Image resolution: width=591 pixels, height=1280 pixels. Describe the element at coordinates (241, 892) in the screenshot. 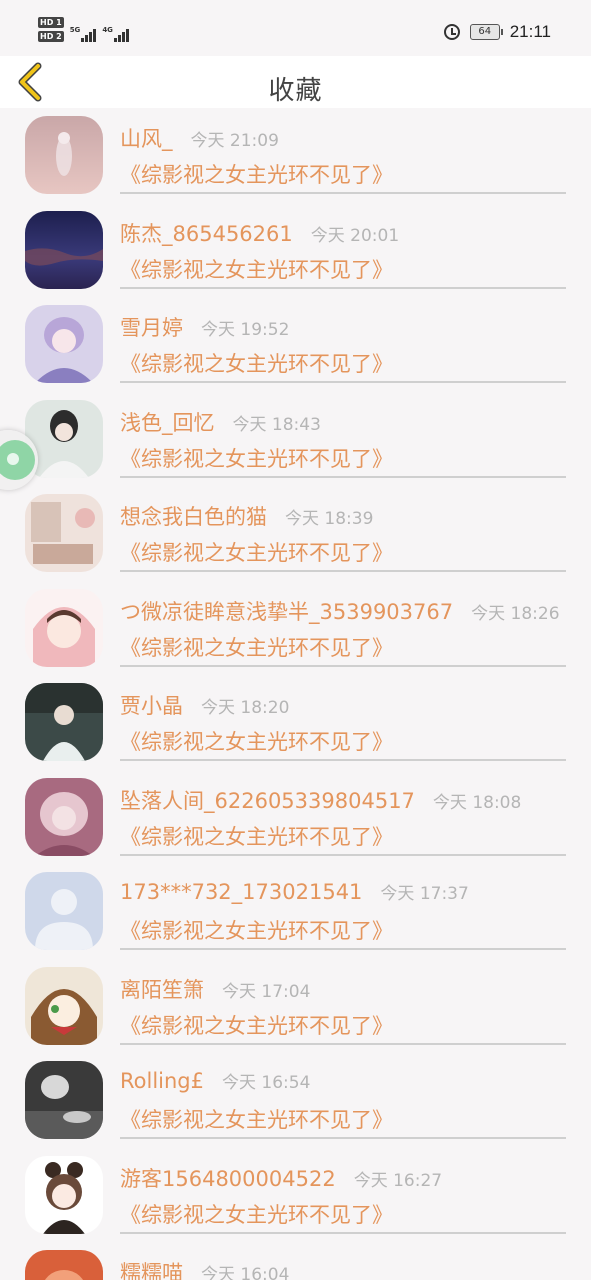

I see `username: 173***732_173021541` at that location.